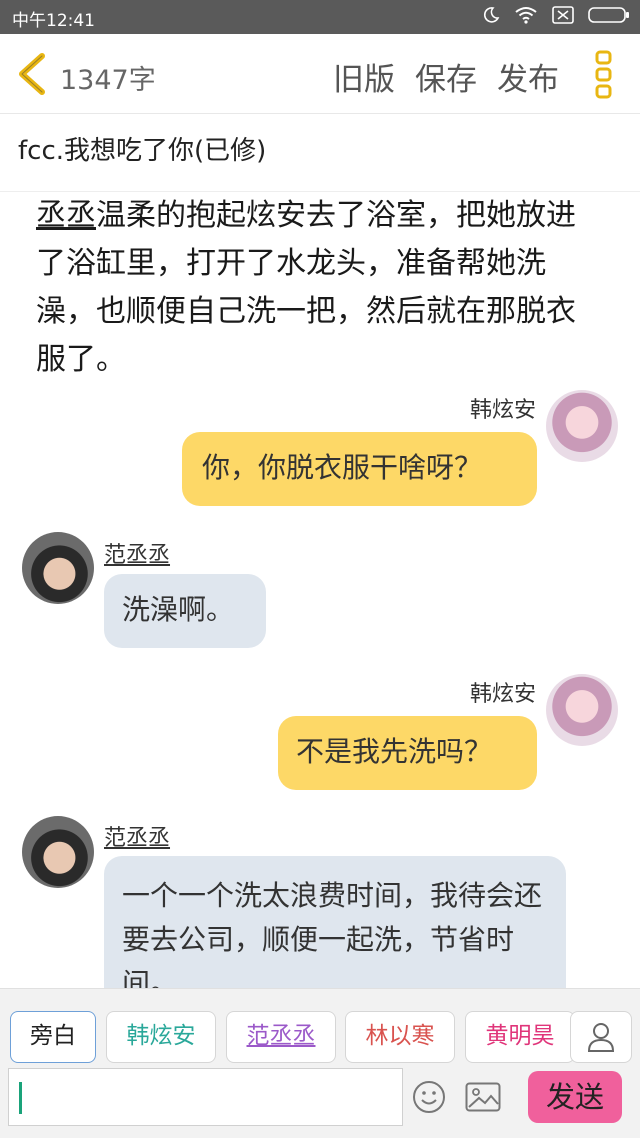 The width and height of the screenshot is (640, 1138). Describe the element at coordinates (609, 17) in the screenshot. I see `battery-icon` at that location.